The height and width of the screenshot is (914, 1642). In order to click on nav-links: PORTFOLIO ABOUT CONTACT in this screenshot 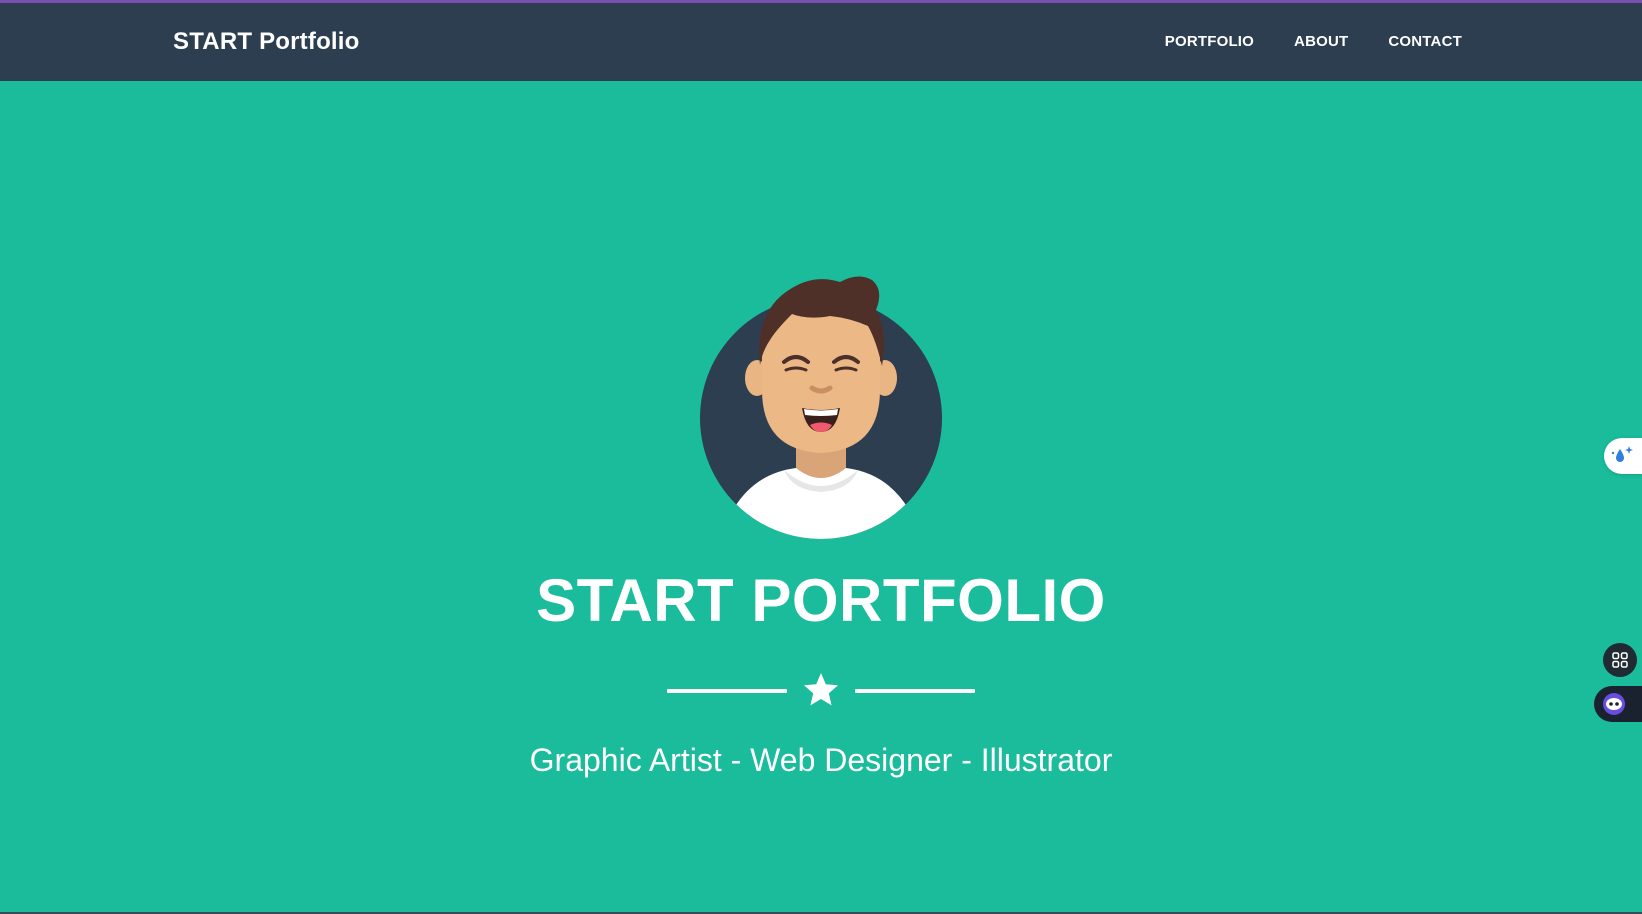, I will do `click(1313, 41)`.